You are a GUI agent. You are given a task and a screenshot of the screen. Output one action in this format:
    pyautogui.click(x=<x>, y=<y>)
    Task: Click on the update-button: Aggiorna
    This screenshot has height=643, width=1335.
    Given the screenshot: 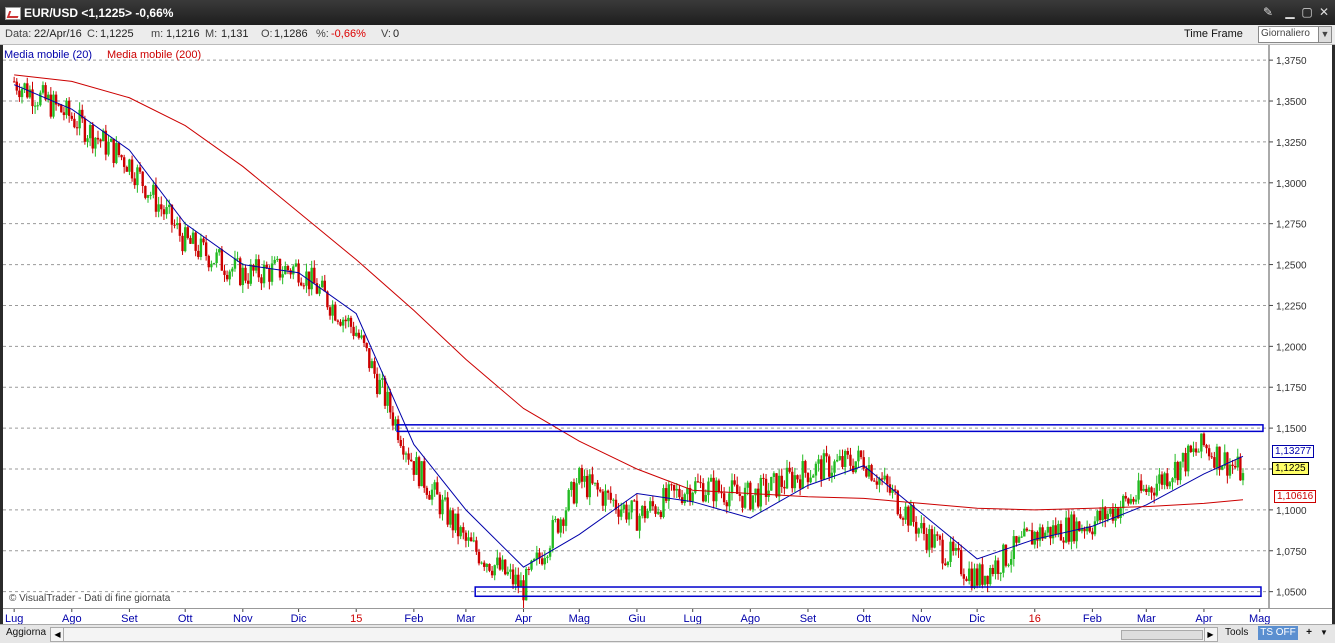 What is the action you would take?
    pyautogui.click(x=26, y=633)
    